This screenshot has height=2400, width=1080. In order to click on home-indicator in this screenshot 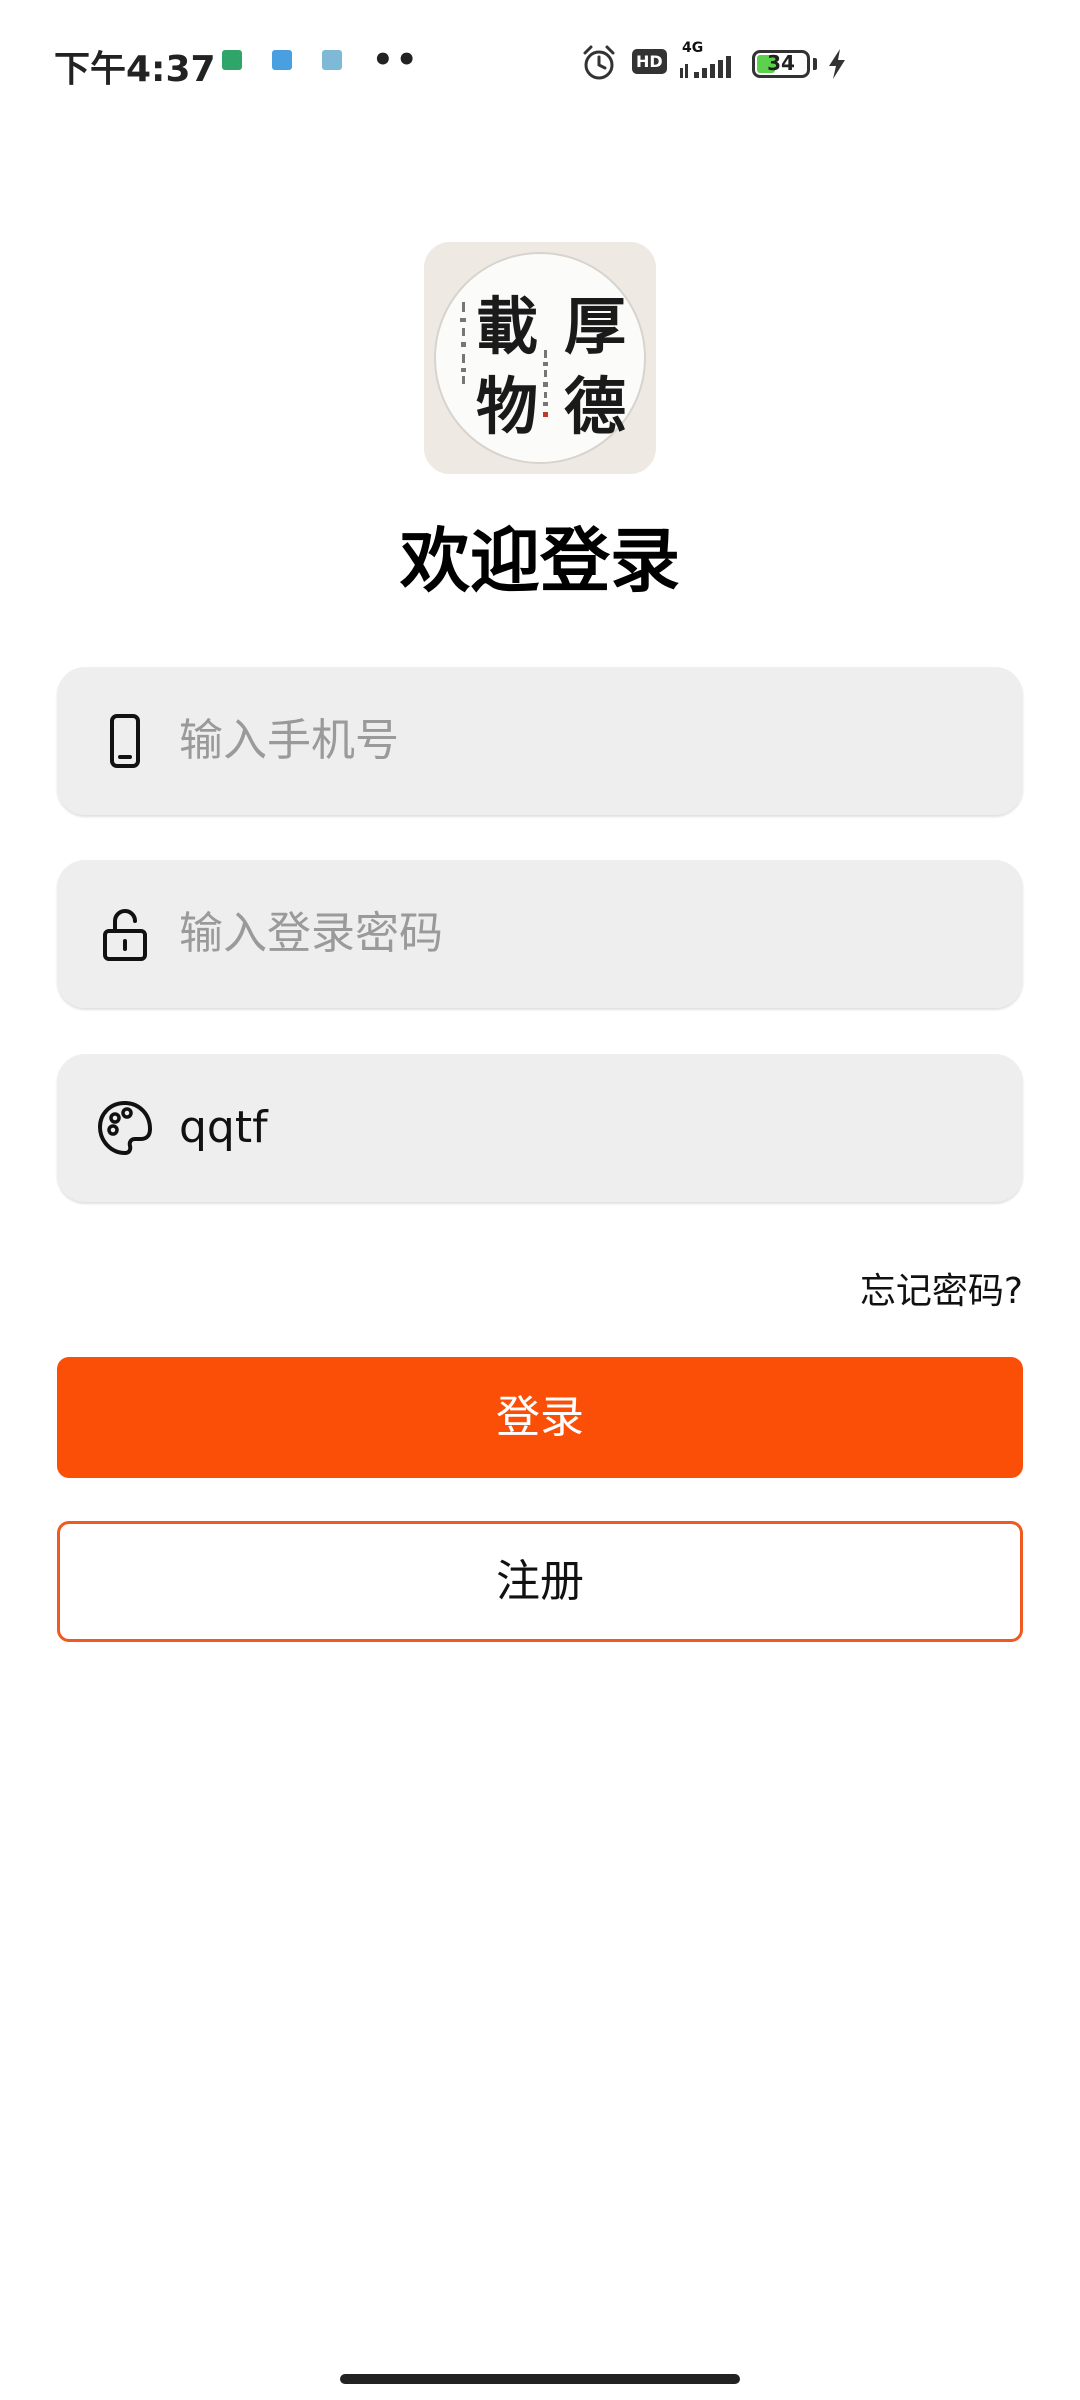, I will do `click(540, 2379)`.